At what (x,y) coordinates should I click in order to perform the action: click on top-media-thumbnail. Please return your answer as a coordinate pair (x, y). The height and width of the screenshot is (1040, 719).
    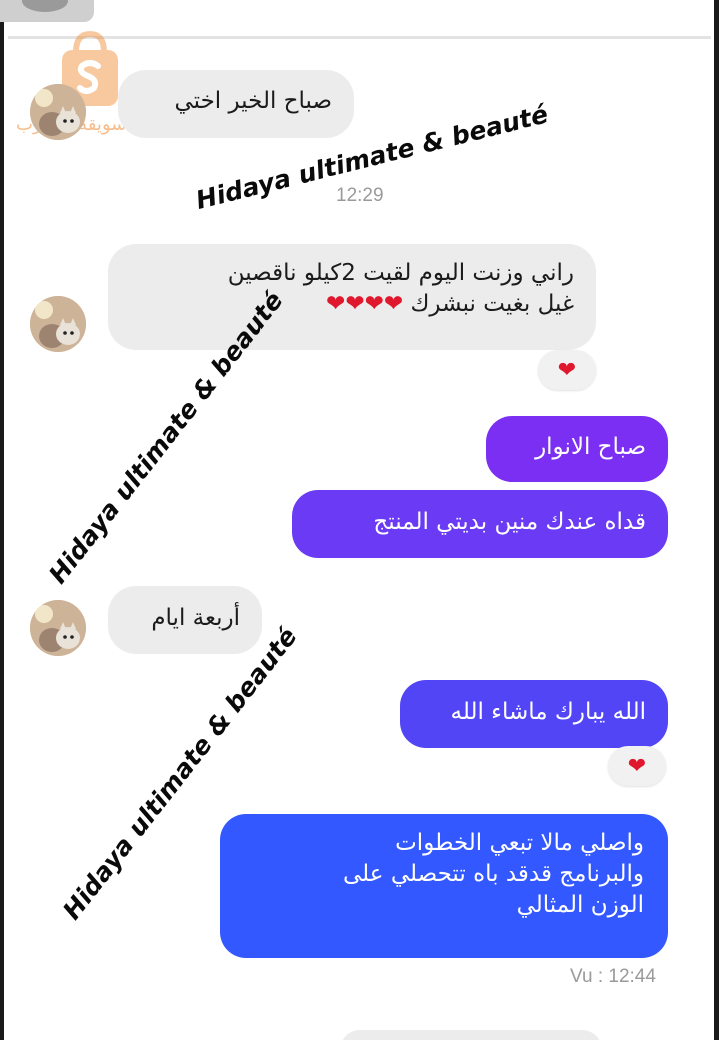
    Looking at the image, I should click on (47, 11).